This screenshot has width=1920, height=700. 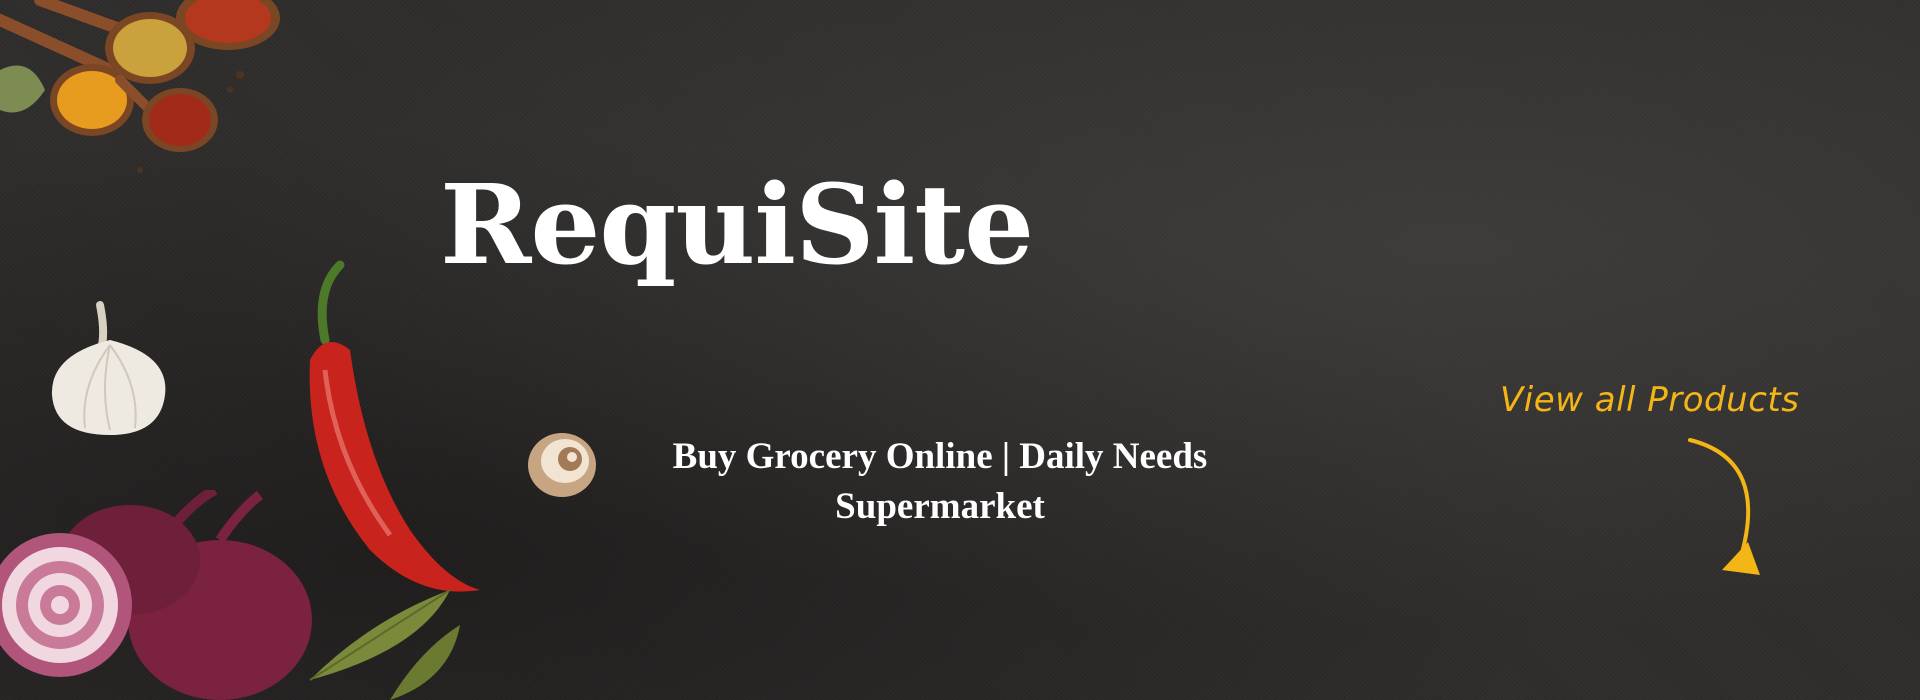 What do you see at coordinates (562, 465) in the screenshot?
I see `mushroom-icon` at bounding box center [562, 465].